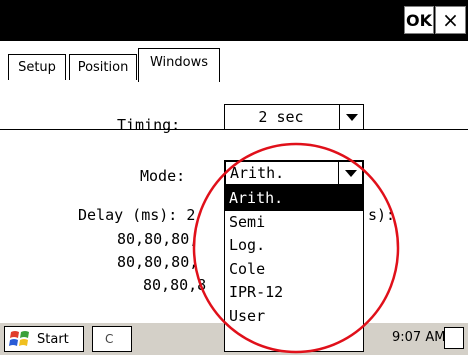 The image size is (468, 355). I want to click on mode-dropdown-list: Arith. Semi Log. Cole IPR-12 User, so click(294, 269).